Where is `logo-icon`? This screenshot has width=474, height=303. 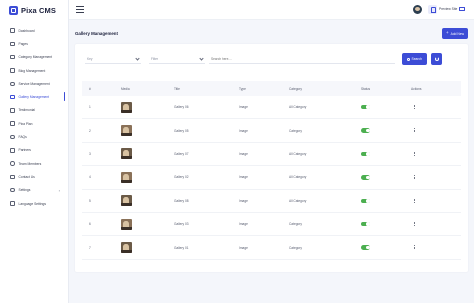 logo-icon is located at coordinates (13, 10).